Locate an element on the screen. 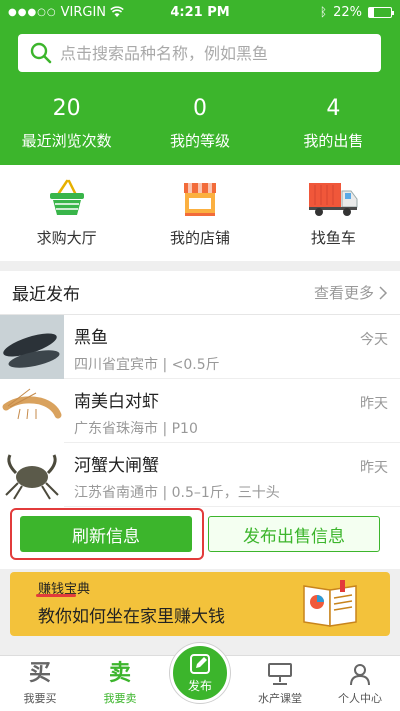 This screenshot has height=711, width=400. basket-icon is located at coordinates (66, 197).